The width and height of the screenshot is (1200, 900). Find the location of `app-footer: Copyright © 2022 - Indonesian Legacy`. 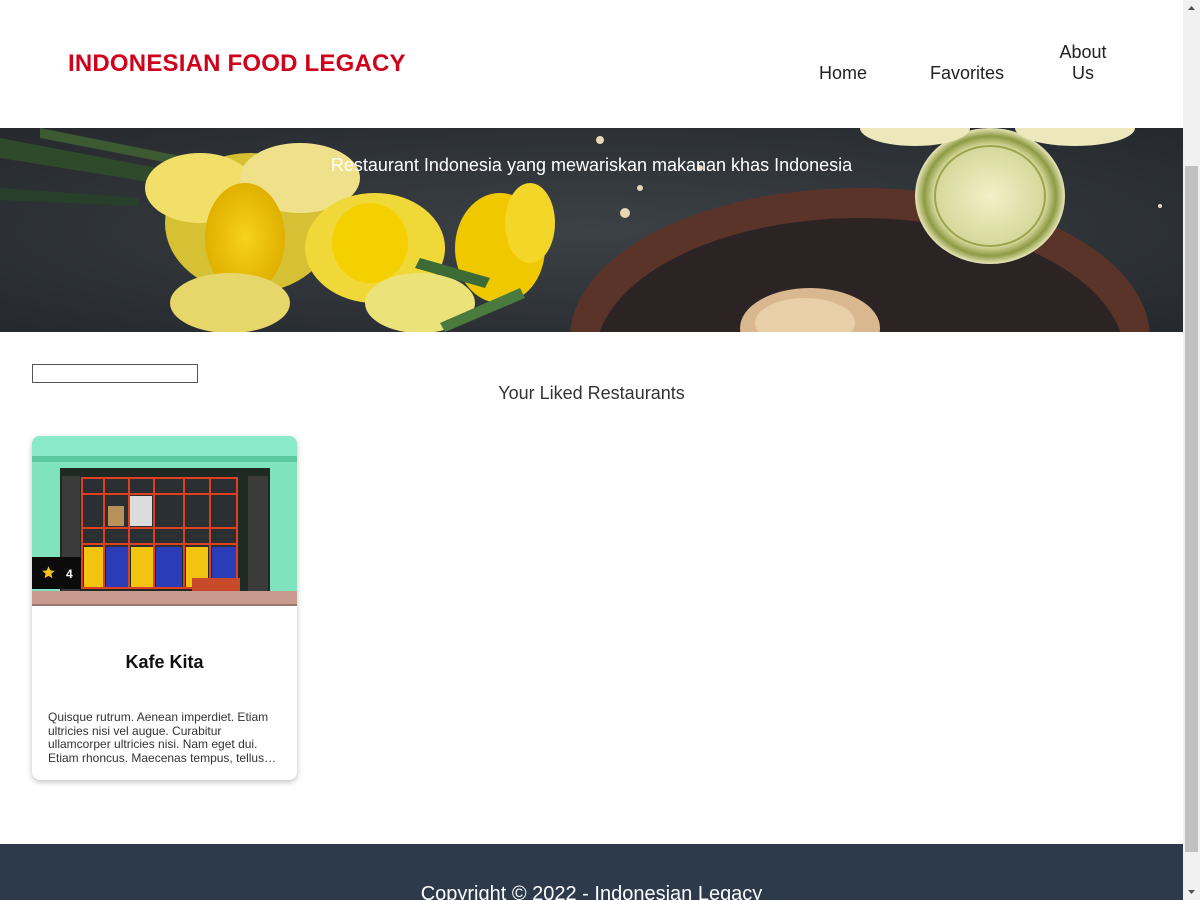

app-footer: Copyright © 2022 - Indonesian Legacy is located at coordinates (591, 872).